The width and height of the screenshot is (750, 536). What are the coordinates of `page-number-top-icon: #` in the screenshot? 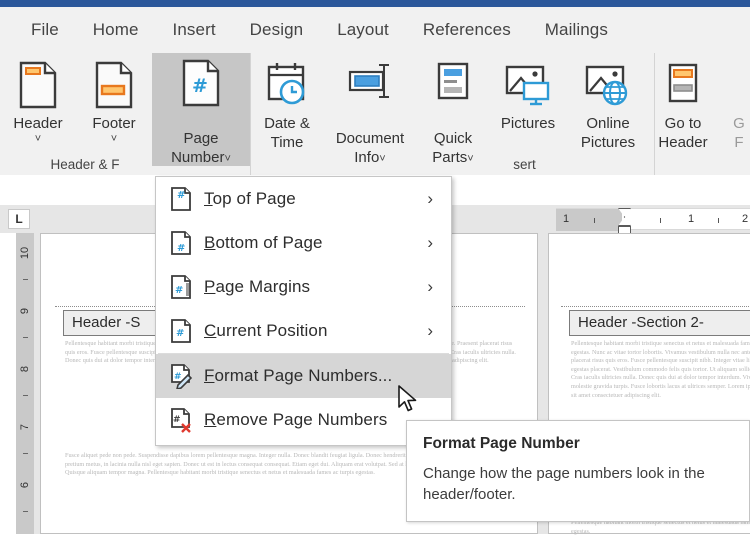 It's located at (187, 199).